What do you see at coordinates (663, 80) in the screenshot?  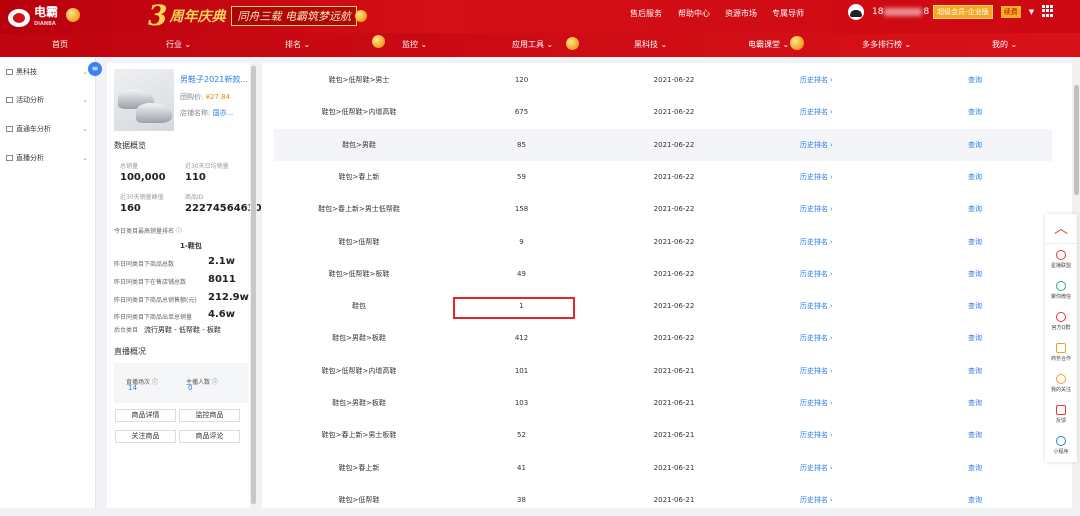 I see `table-row: 鞋包>低帮鞋>男士 120 2021-06-22 历史排名 › 查询` at bounding box center [663, 80].